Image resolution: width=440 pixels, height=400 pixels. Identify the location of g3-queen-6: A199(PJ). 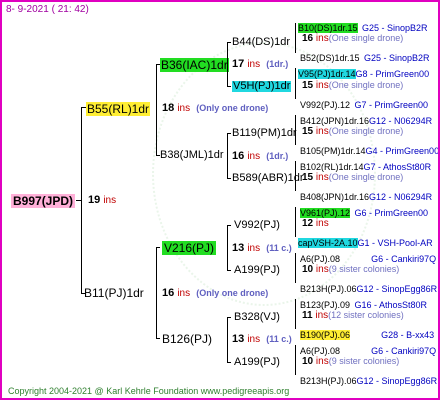
(257, 270).